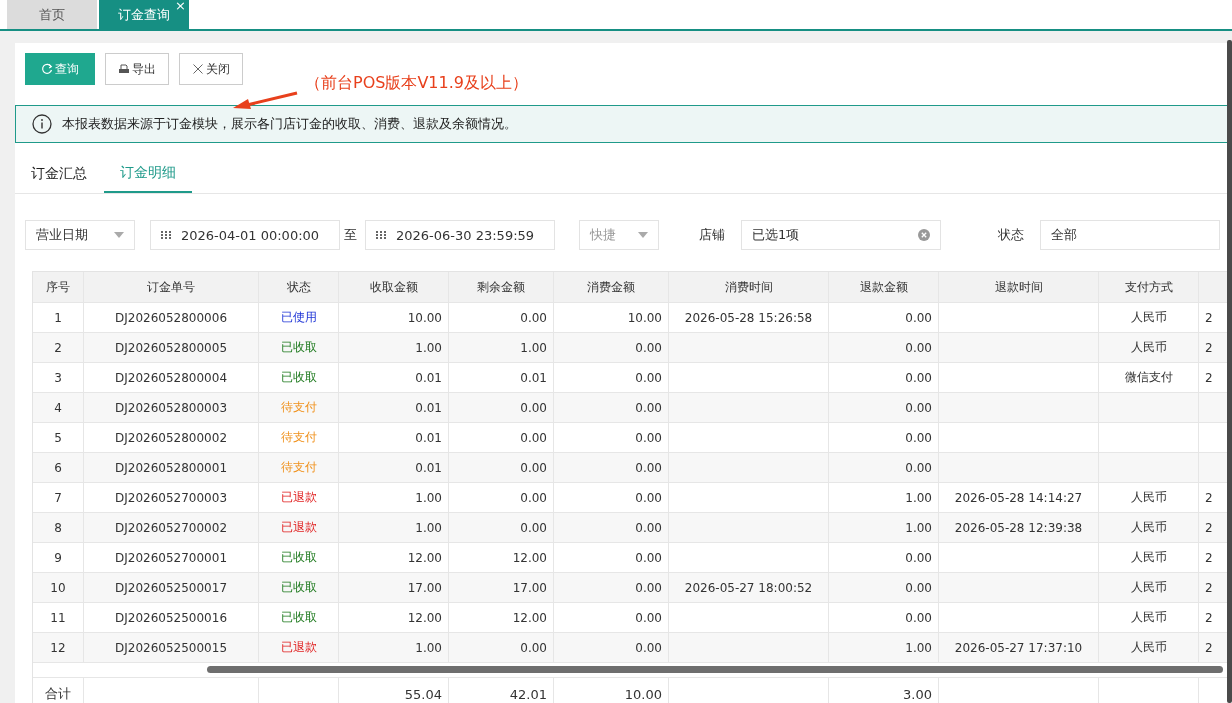 This screenshot has width=1232, height=703. What do you see at coordinates (171, 287) in the screenshot?
I see `column-header: 订金单号` at bounding box center [171, 287].